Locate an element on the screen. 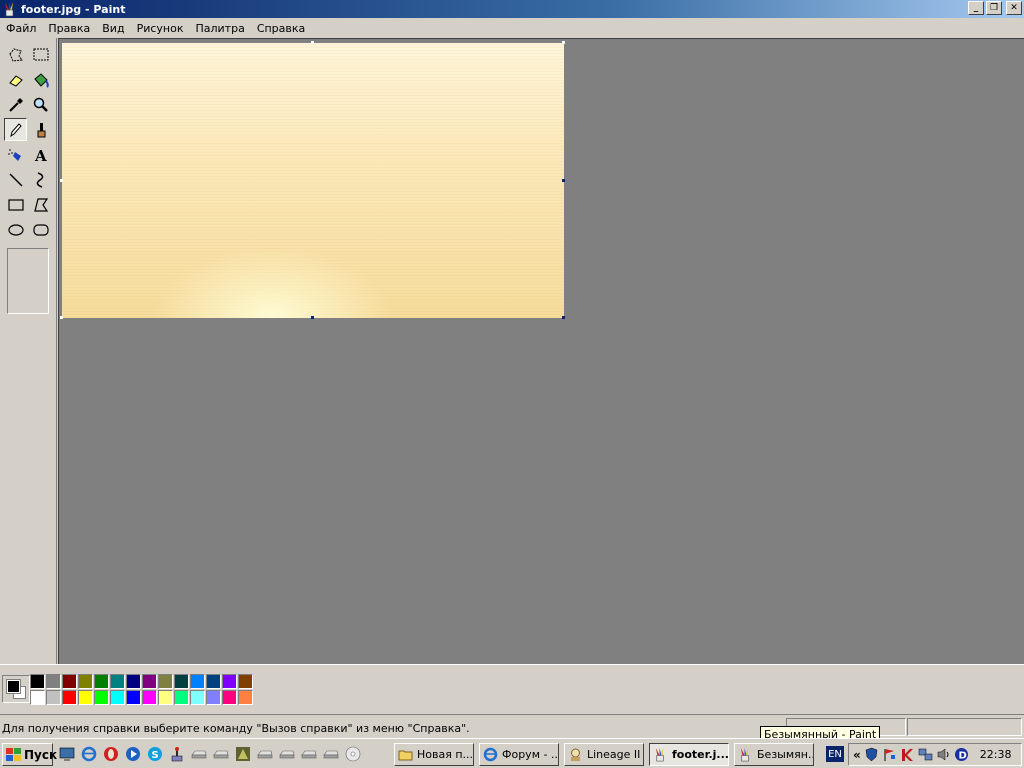 This screenshot has width=1024, height=768. task-lineage: Lineage II is located at coordinates (604, 754).